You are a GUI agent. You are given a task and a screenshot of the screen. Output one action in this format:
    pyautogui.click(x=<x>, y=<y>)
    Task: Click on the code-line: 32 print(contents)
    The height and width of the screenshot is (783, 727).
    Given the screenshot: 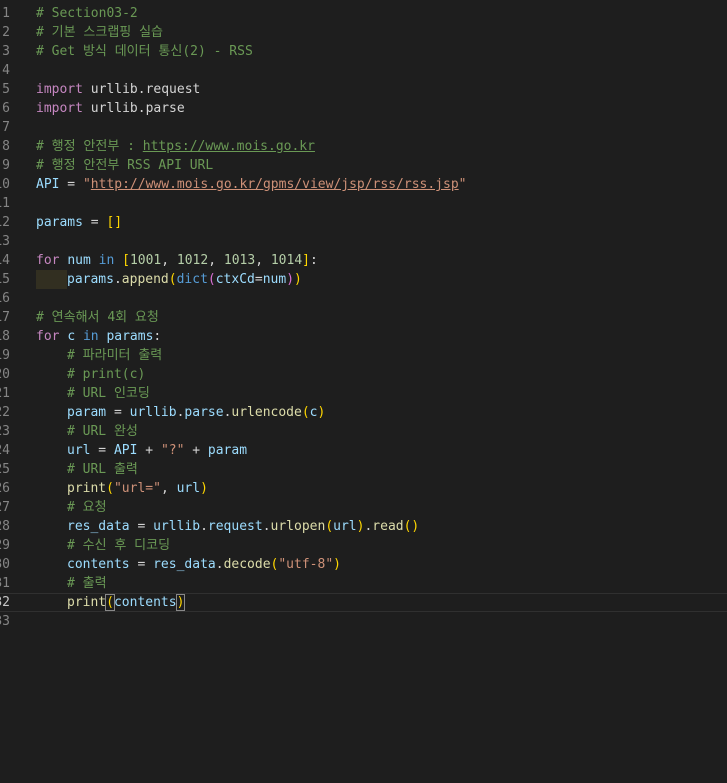 What is the action you would take?
    pyautogui.click(x=363, y=602)
    